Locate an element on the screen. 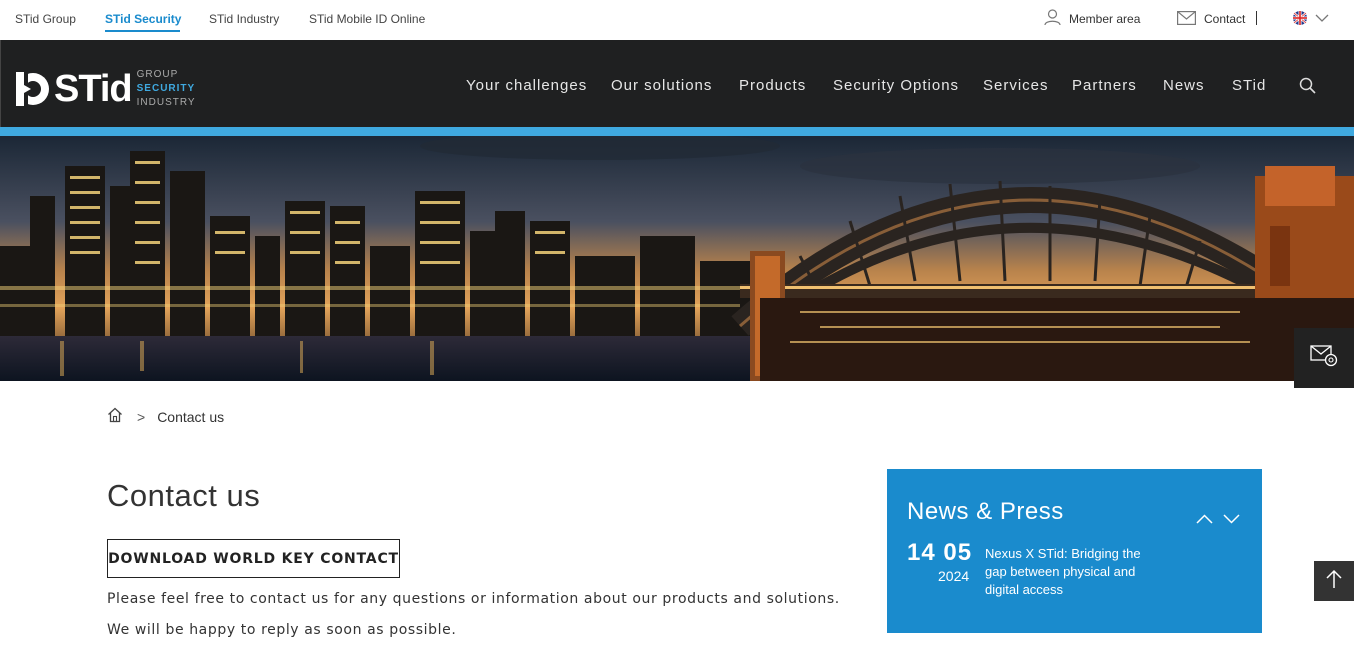  member-area-label: Member area is located at coordinates (1105, 19).